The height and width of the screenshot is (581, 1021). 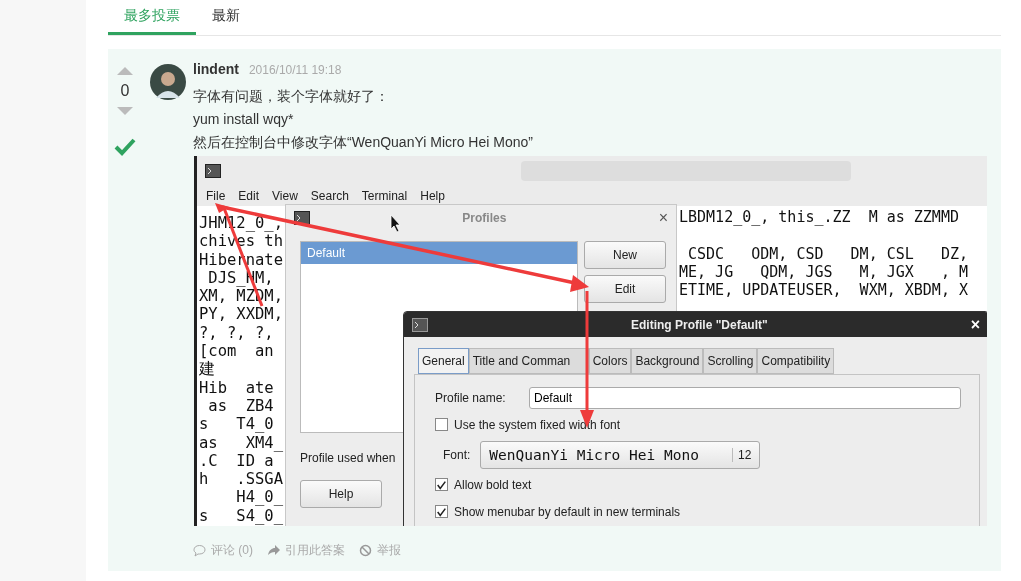 I want to click on downvote-icon, so click(x=125, y=111).